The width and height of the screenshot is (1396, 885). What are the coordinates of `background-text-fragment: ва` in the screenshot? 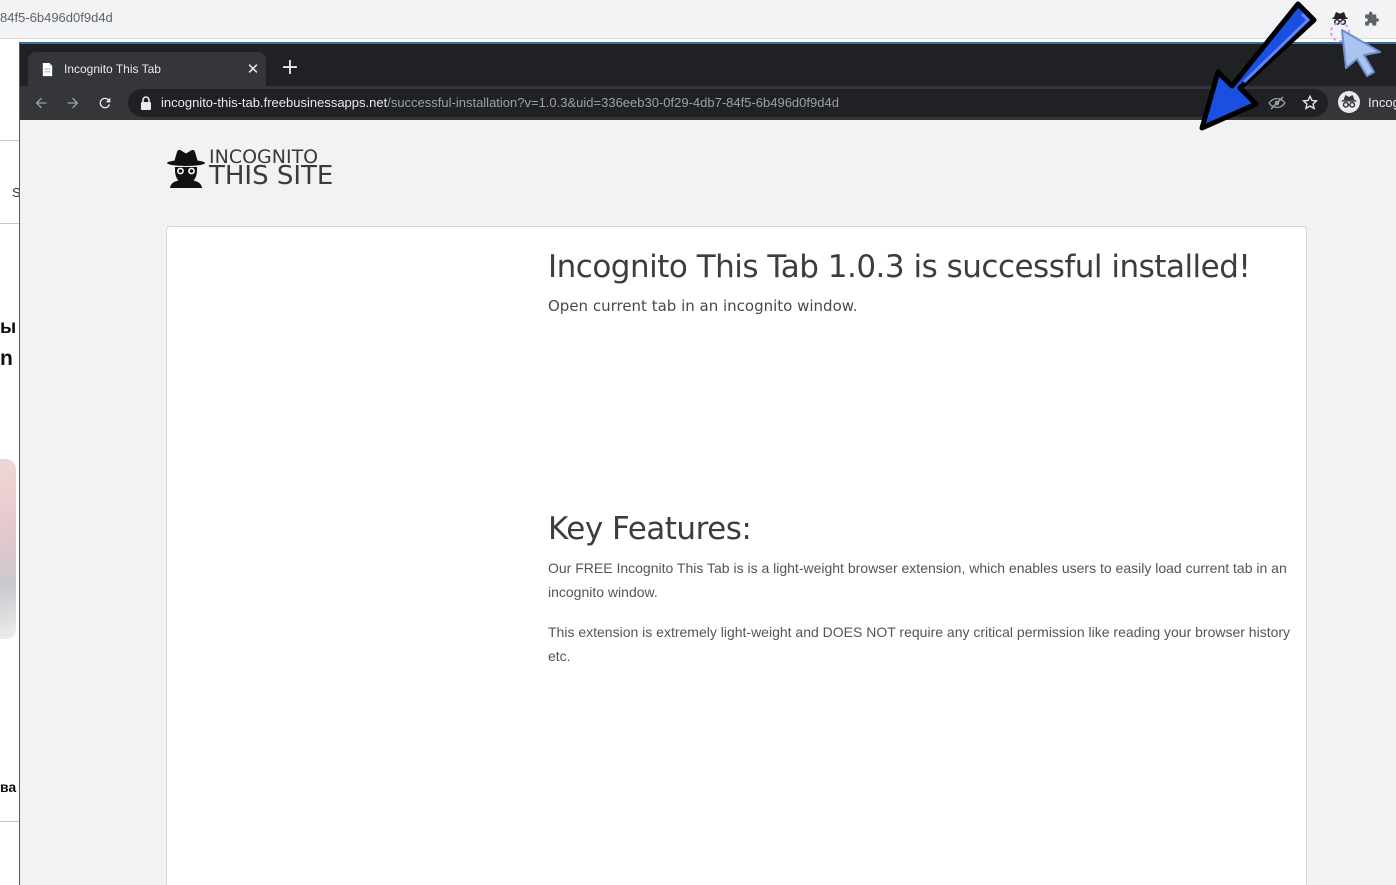 It's located at (8, 787).